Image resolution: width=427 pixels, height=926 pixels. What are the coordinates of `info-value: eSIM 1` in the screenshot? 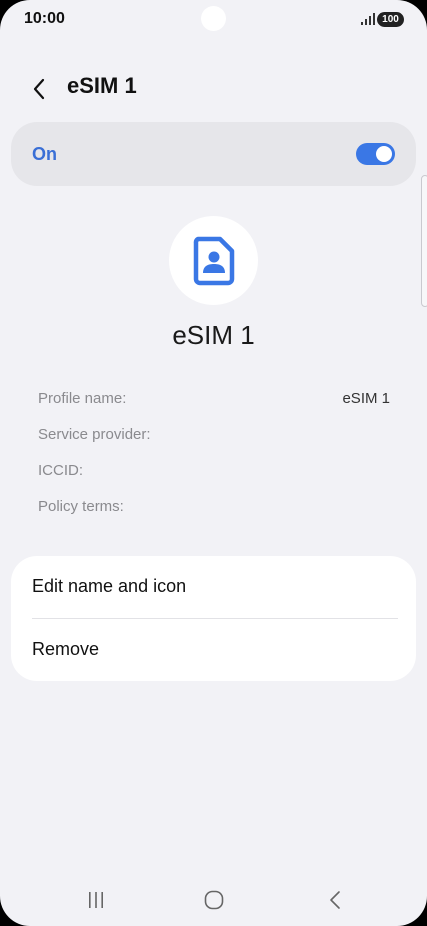 It's located at (366, 398).